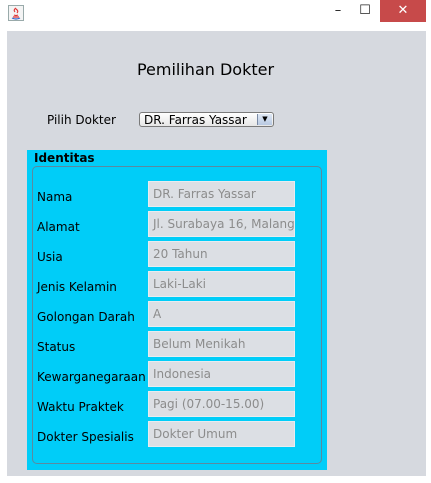  Describe the element at coordinates (264, 119) in the screenshot. I see `chevron-down-icon: ▼` at that location.